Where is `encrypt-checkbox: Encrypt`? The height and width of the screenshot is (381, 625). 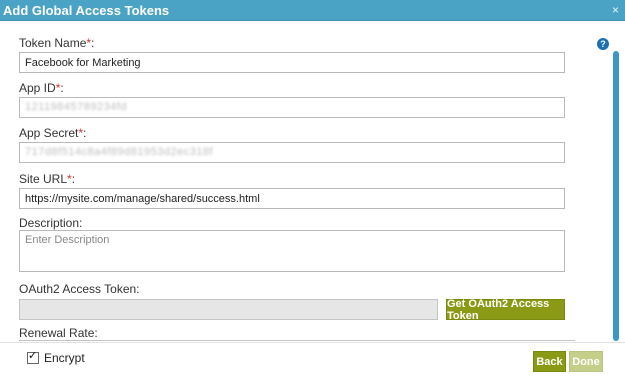
encrypt-checkbox: Encrypt is located at coordinates (56, 357).